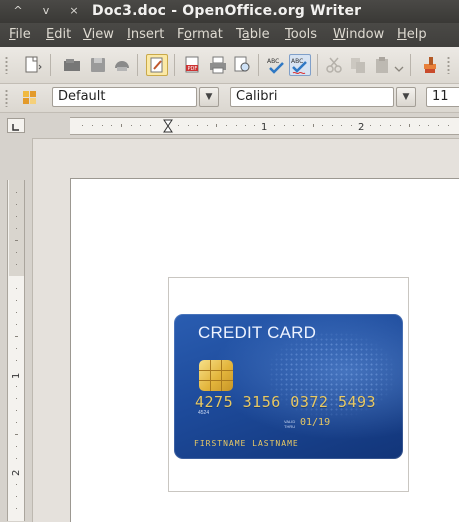 The height and width of the screenshot is (522, 459). What do you see at coordinates (200, 34) in the screenshot?
I see `menu-format: Format` at bounding box center [200, 34].